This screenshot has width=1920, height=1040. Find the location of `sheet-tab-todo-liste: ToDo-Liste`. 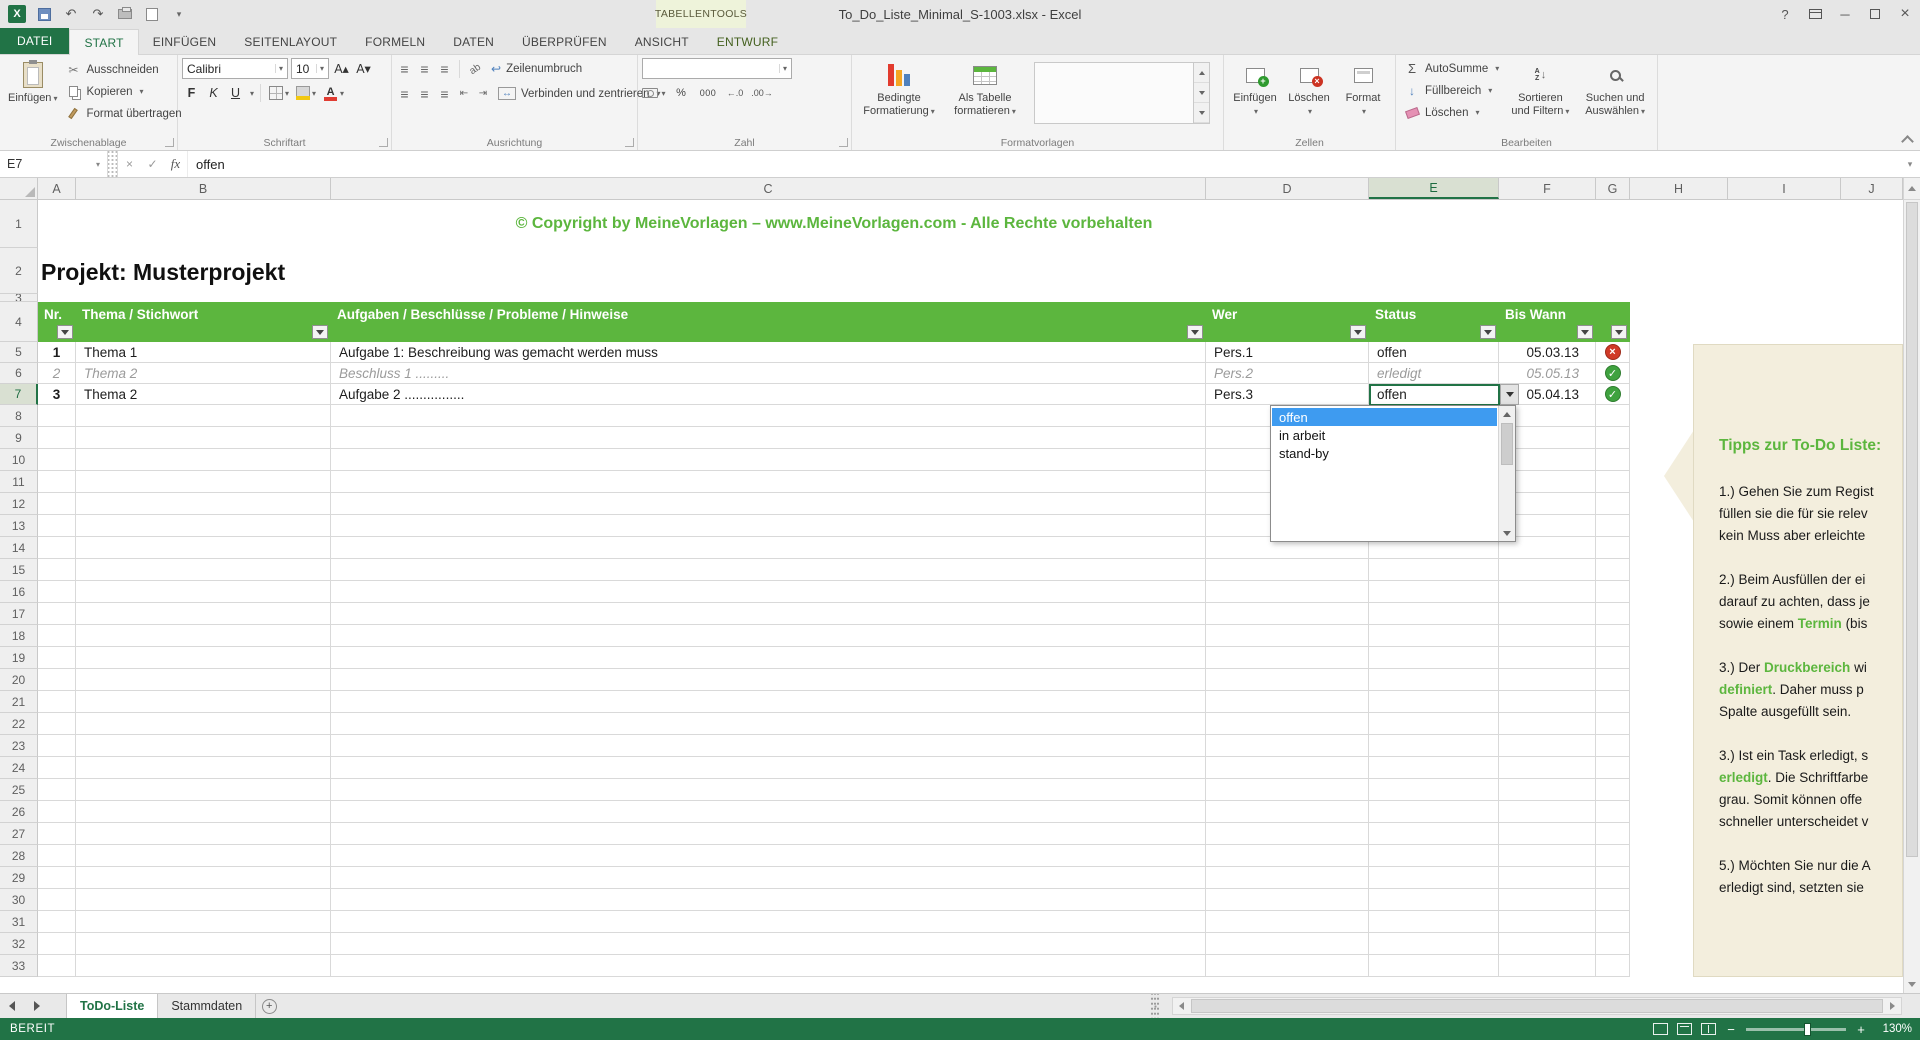

sheet-tab-todo-liste: ToDo-Liste is located at coordinates (112, 1006).